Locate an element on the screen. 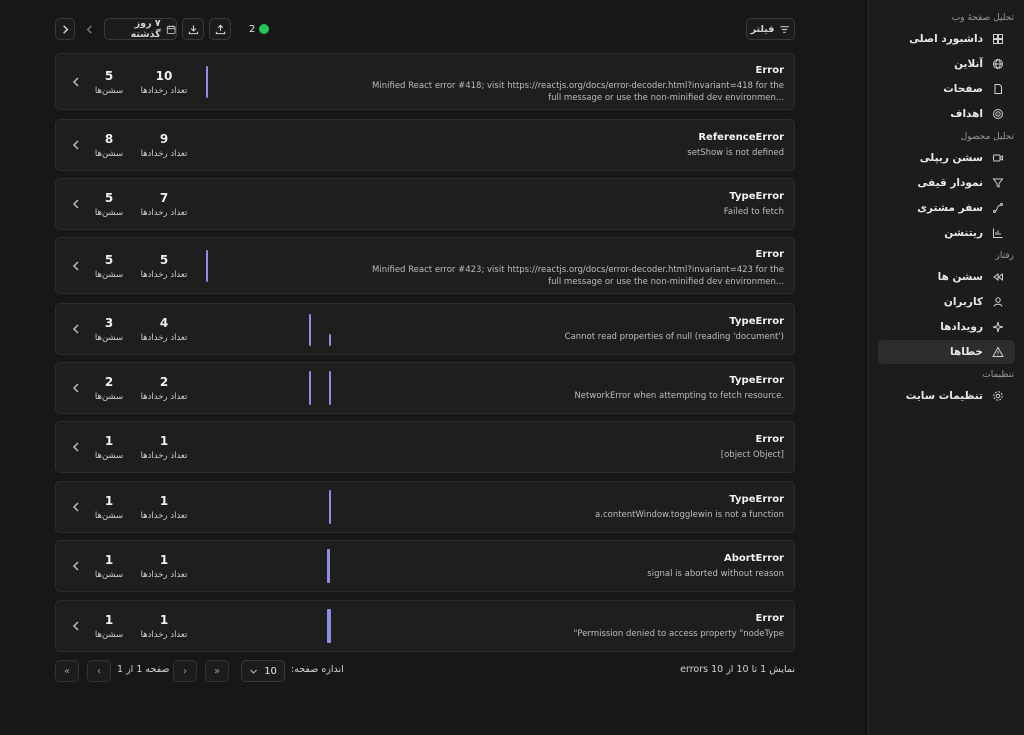  error-info: Error [object Object] is located at coordinates (574, 447).